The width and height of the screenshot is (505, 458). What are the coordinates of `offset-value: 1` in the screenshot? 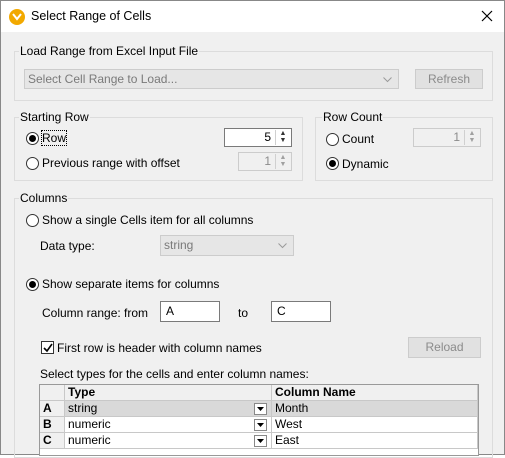 It's located at (267, 161).